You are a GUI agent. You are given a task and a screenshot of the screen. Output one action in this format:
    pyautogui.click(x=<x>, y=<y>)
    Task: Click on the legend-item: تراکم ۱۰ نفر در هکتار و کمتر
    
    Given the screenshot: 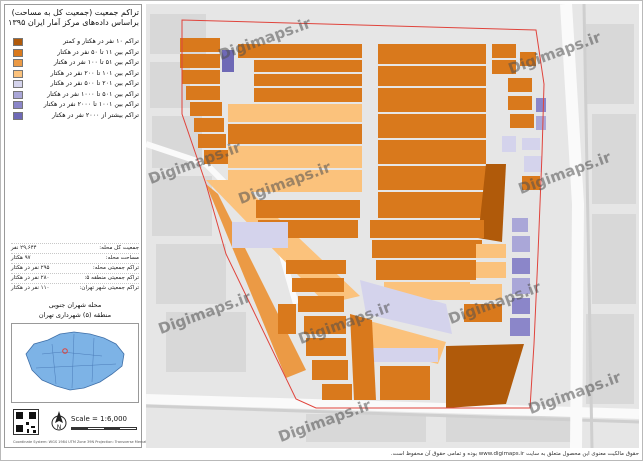 What is the action you would take?
    pyautogui.click(x=75, y=42)
    